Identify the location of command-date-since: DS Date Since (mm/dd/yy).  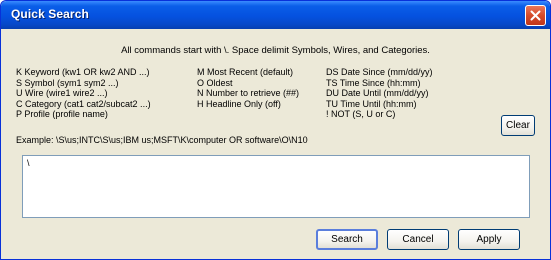
(379, 72).